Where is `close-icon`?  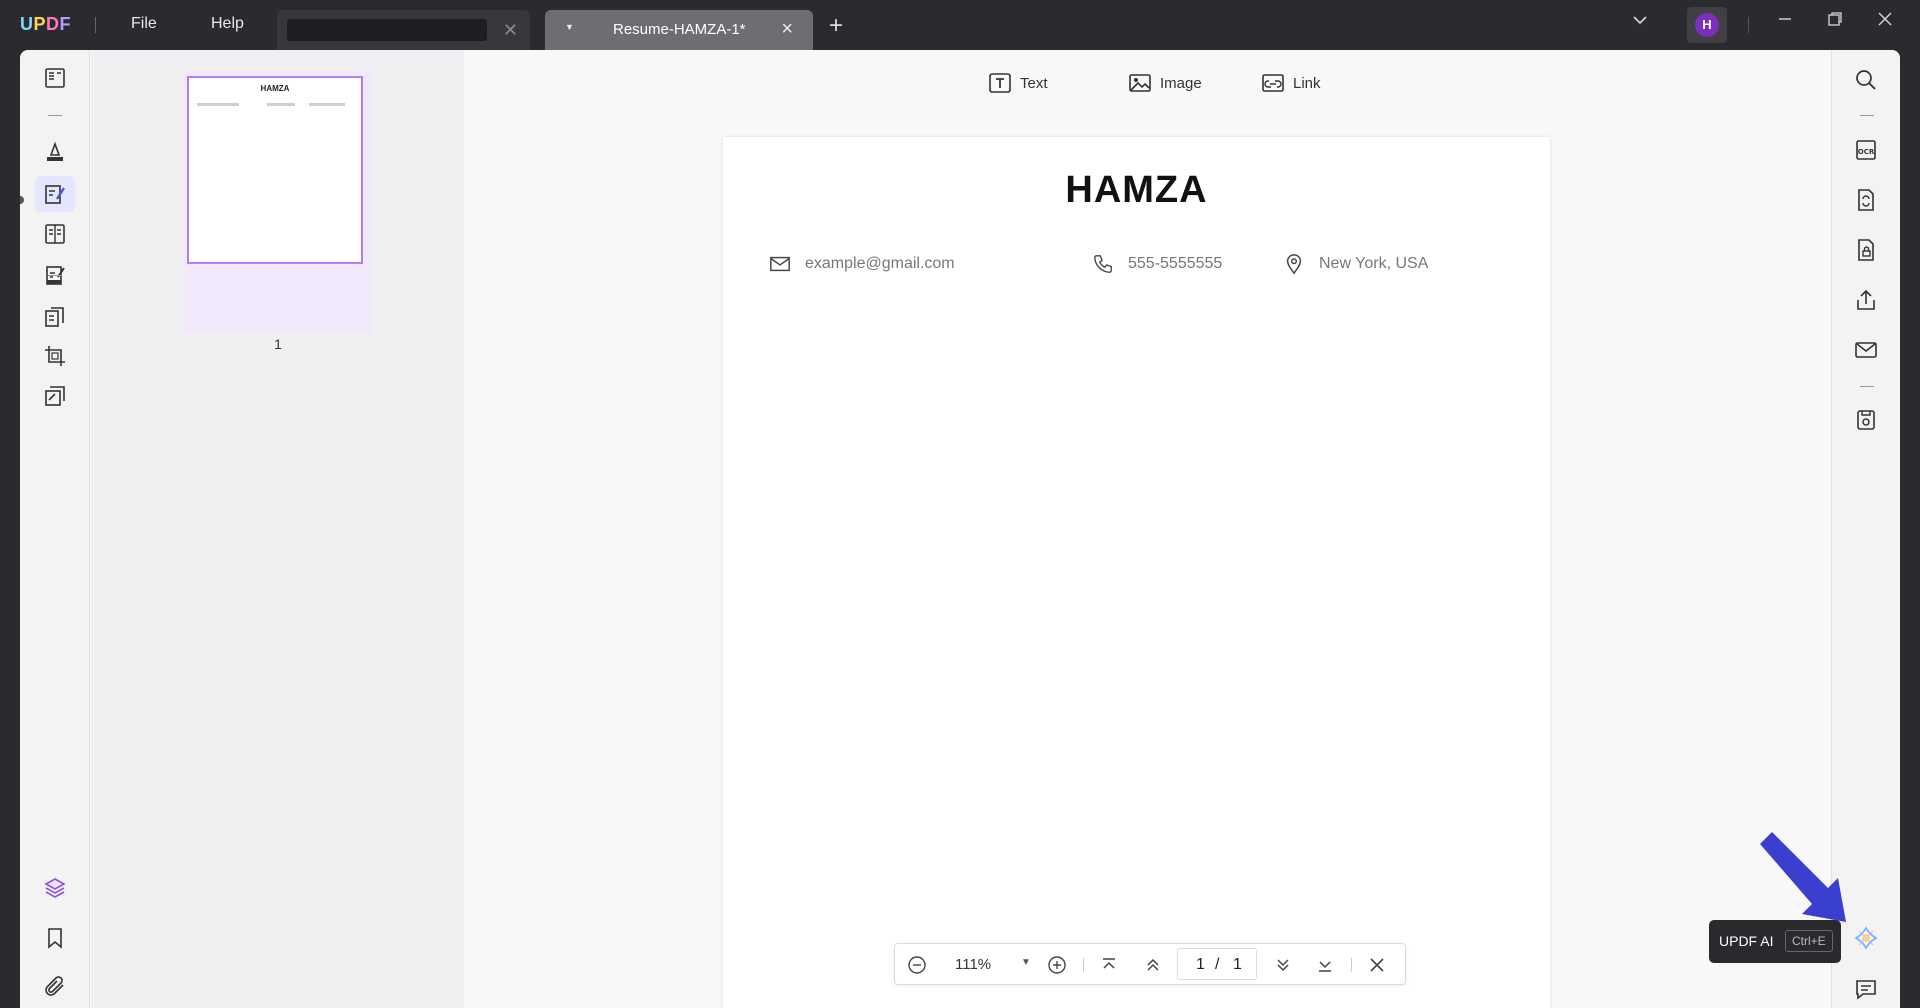 close-icon is located at coordinates (1377, 965).